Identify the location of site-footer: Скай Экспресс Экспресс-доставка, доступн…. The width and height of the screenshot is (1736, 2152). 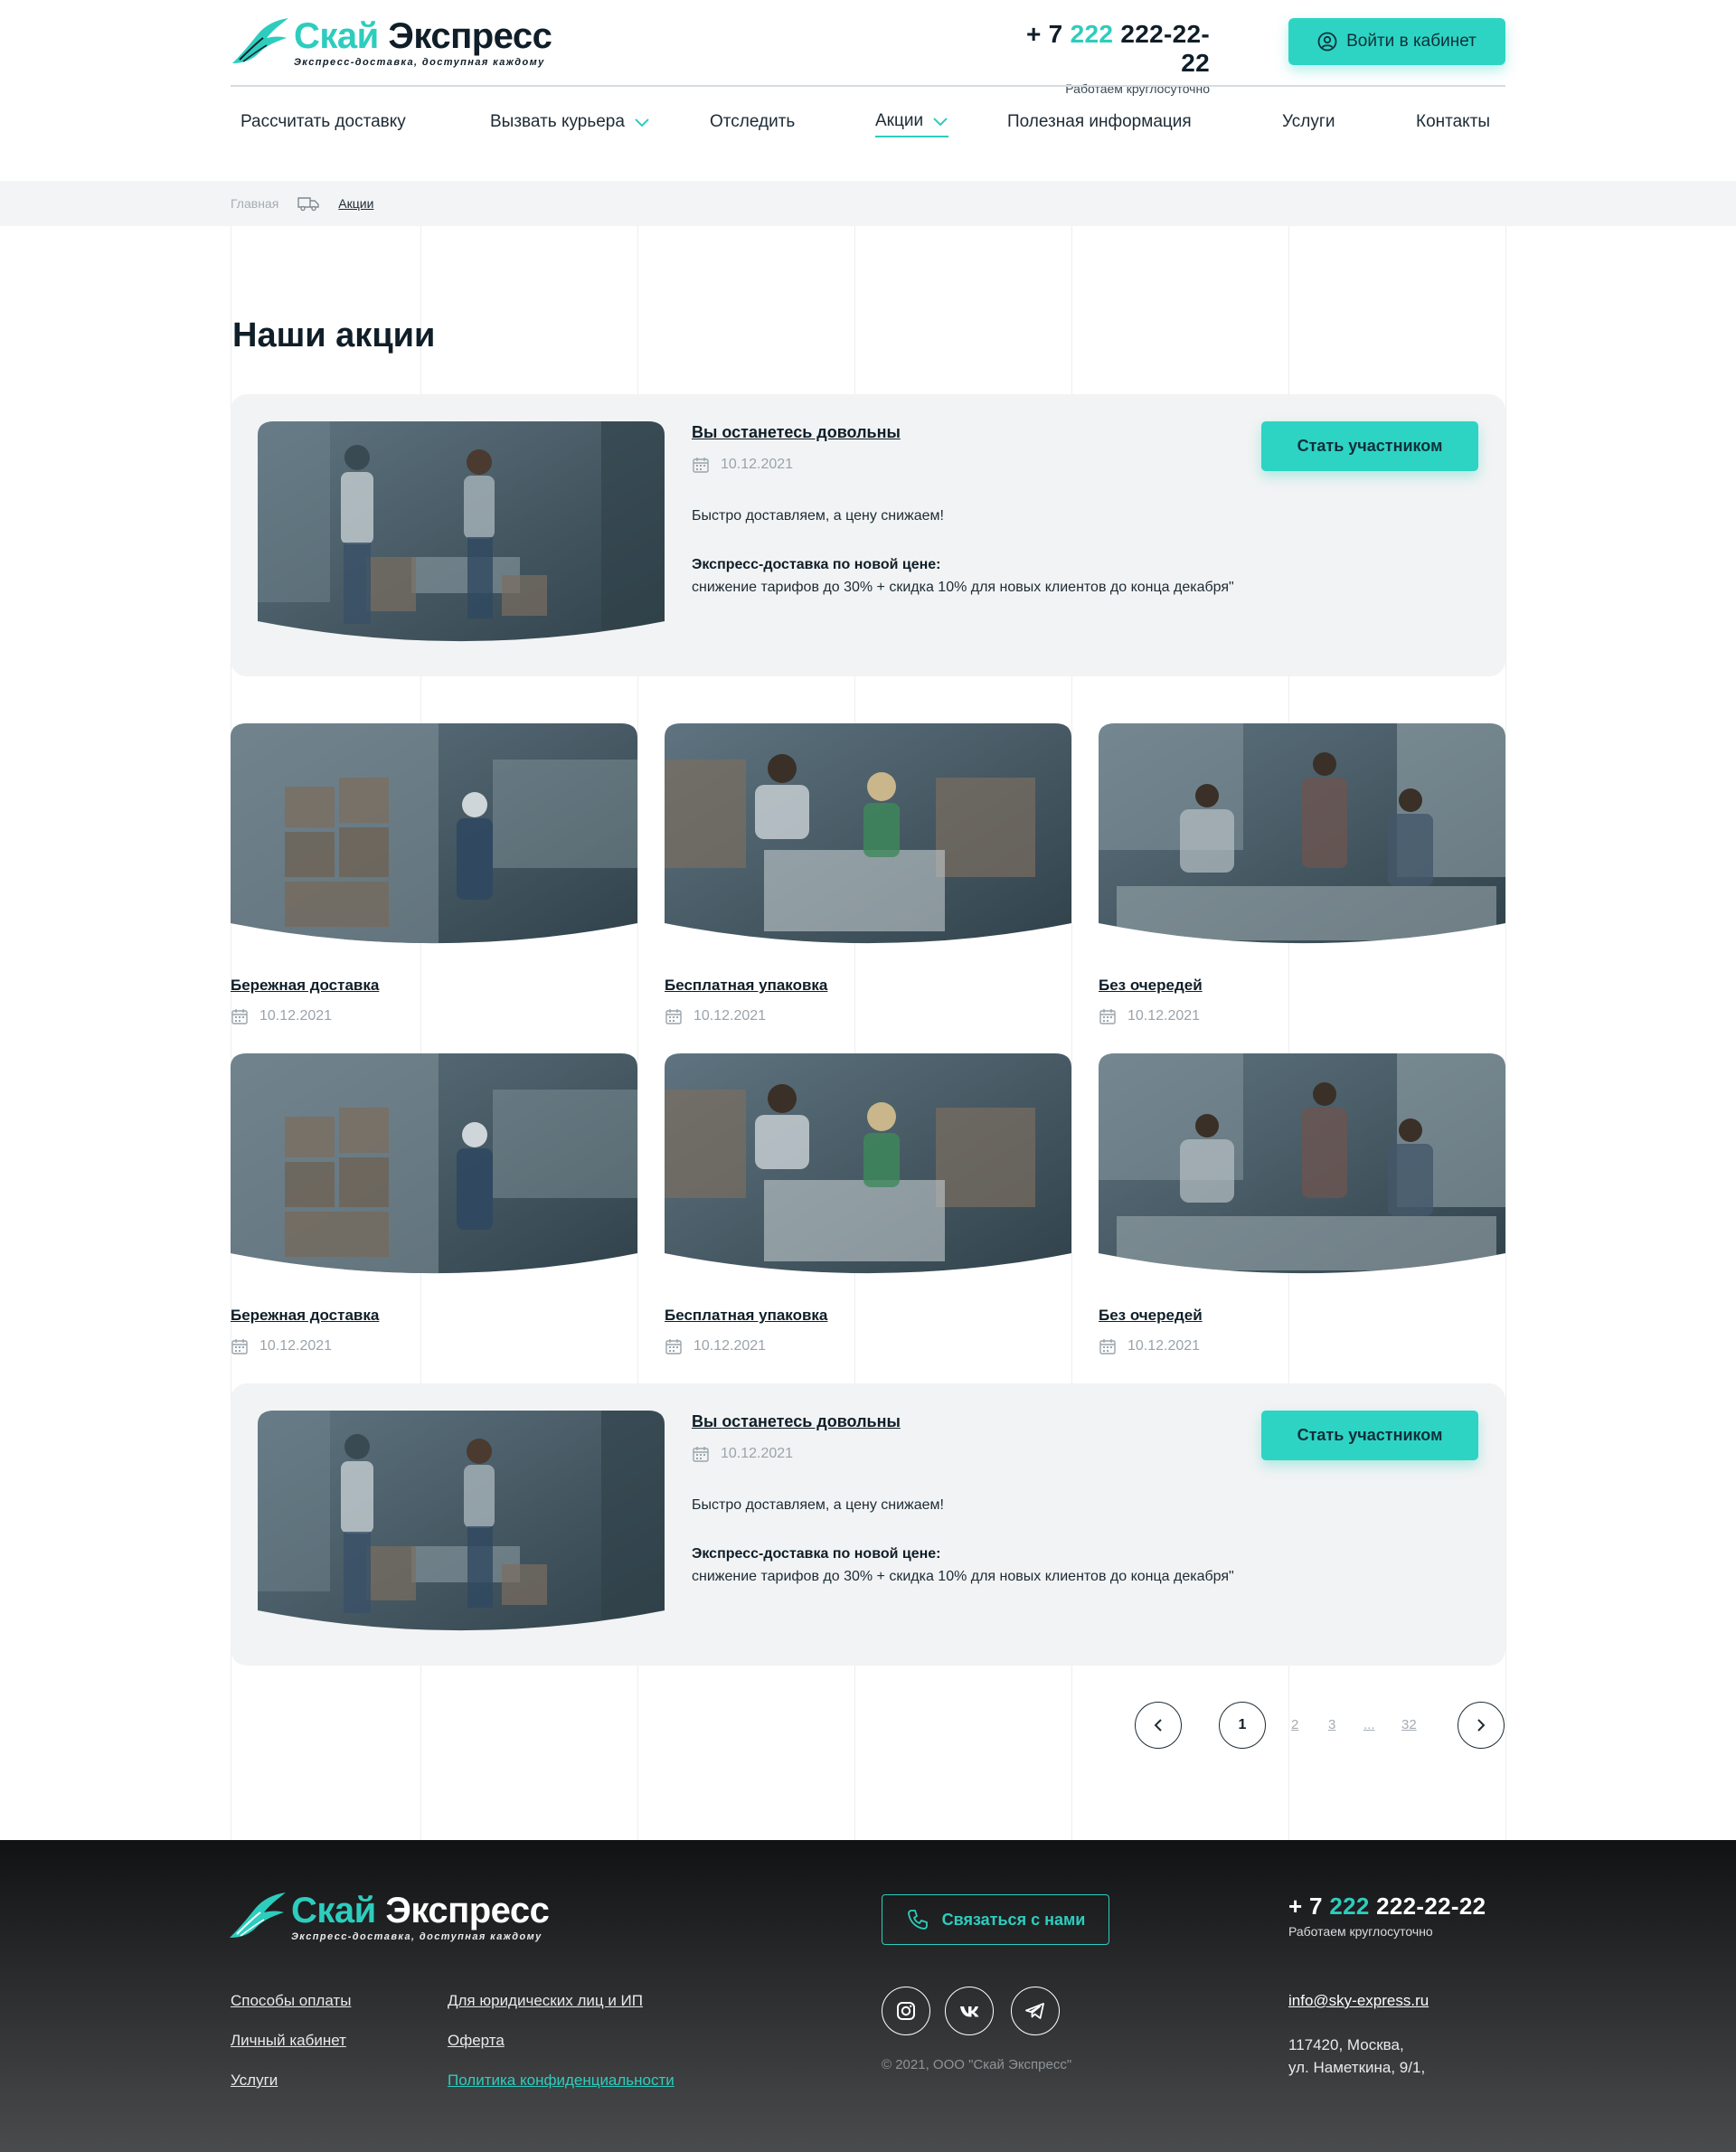
(868, 1996).